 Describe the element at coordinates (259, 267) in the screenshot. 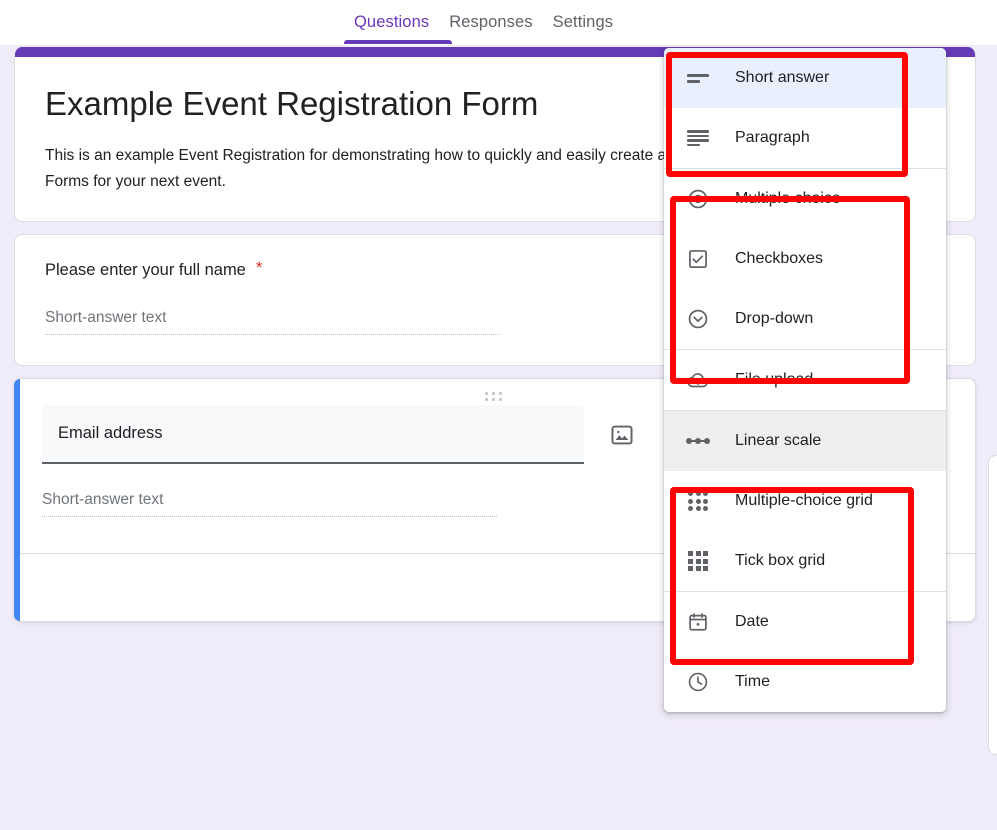

I see `required-asterisk: *` at that location.